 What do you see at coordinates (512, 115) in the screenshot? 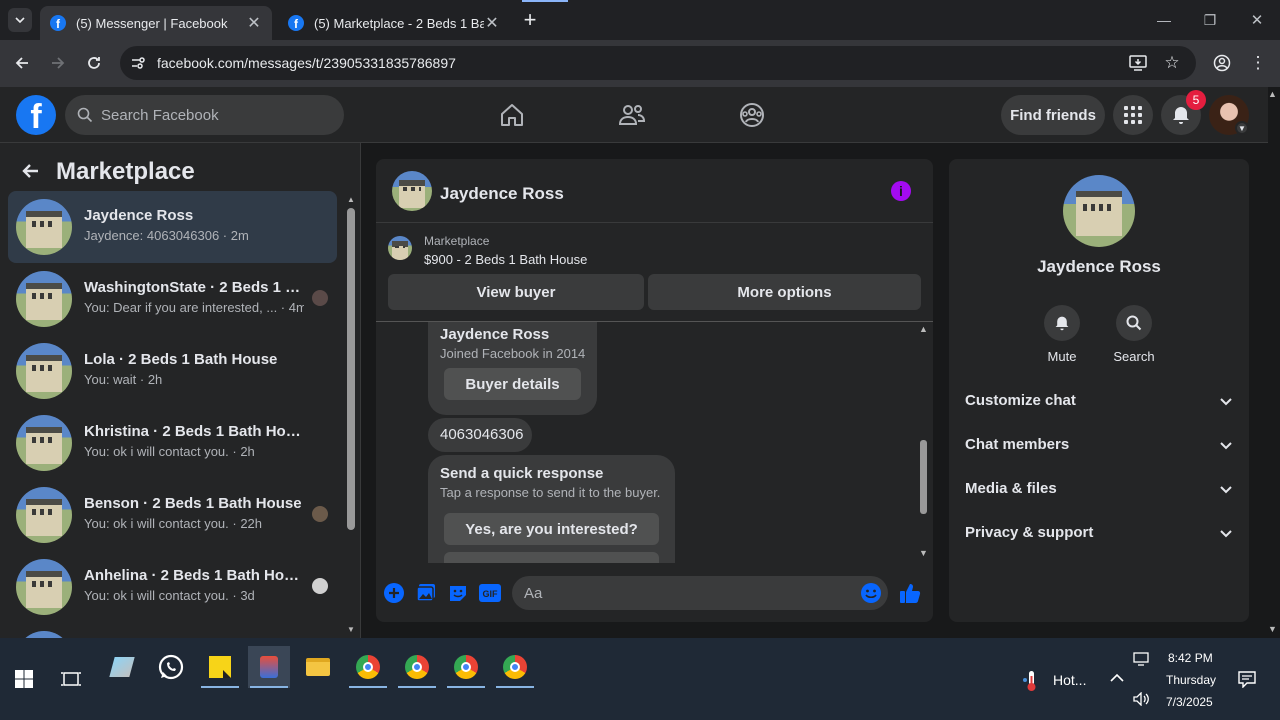
I see `home-icon` at bounding box center [512, 115].